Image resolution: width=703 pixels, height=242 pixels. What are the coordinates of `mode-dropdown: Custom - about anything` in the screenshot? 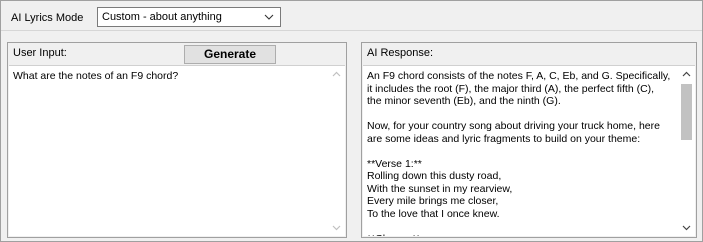 It's located at (189, 17).